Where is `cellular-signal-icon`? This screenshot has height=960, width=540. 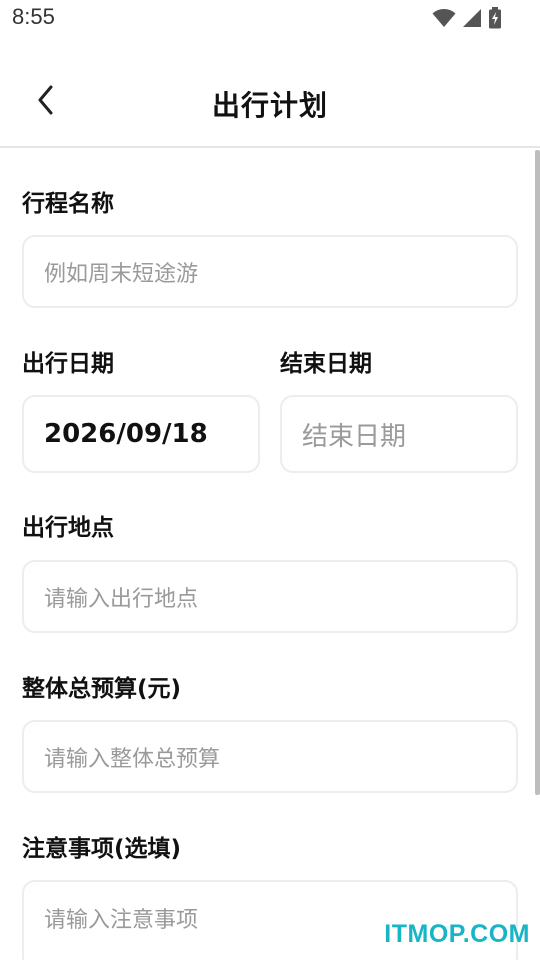 cellular-signal-icon is located at coordinates (472, 18).